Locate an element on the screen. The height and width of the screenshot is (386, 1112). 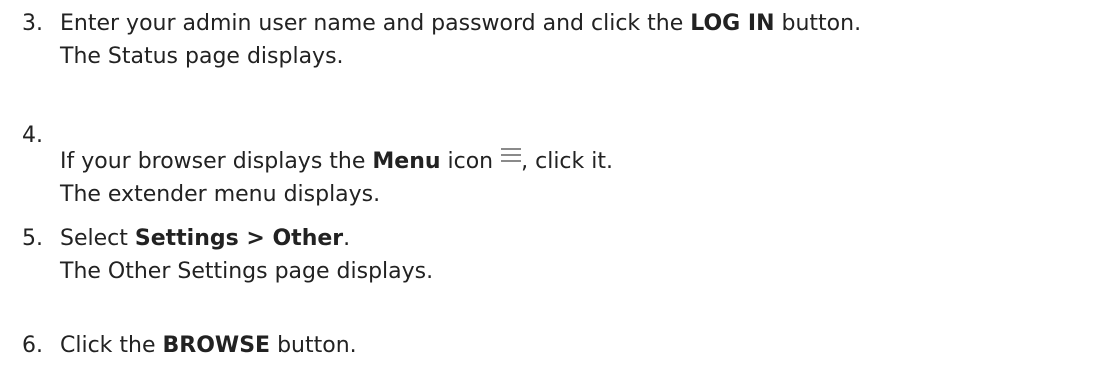
step-number: 3. is located at coordinates (32, 23).